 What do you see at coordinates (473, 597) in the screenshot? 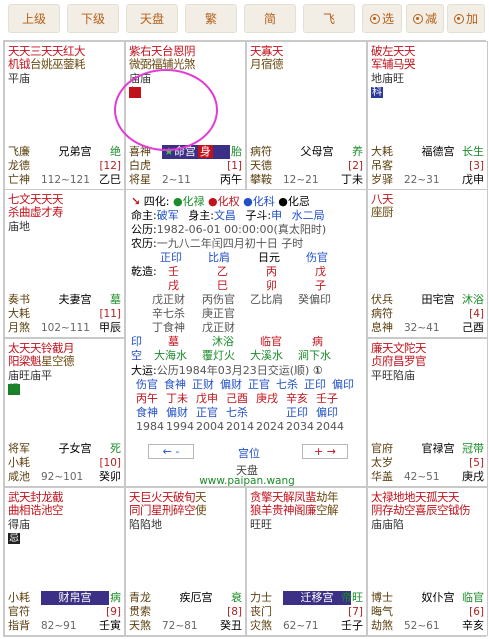
I see `changsheng: 临官` at bounding box center [473, 597].